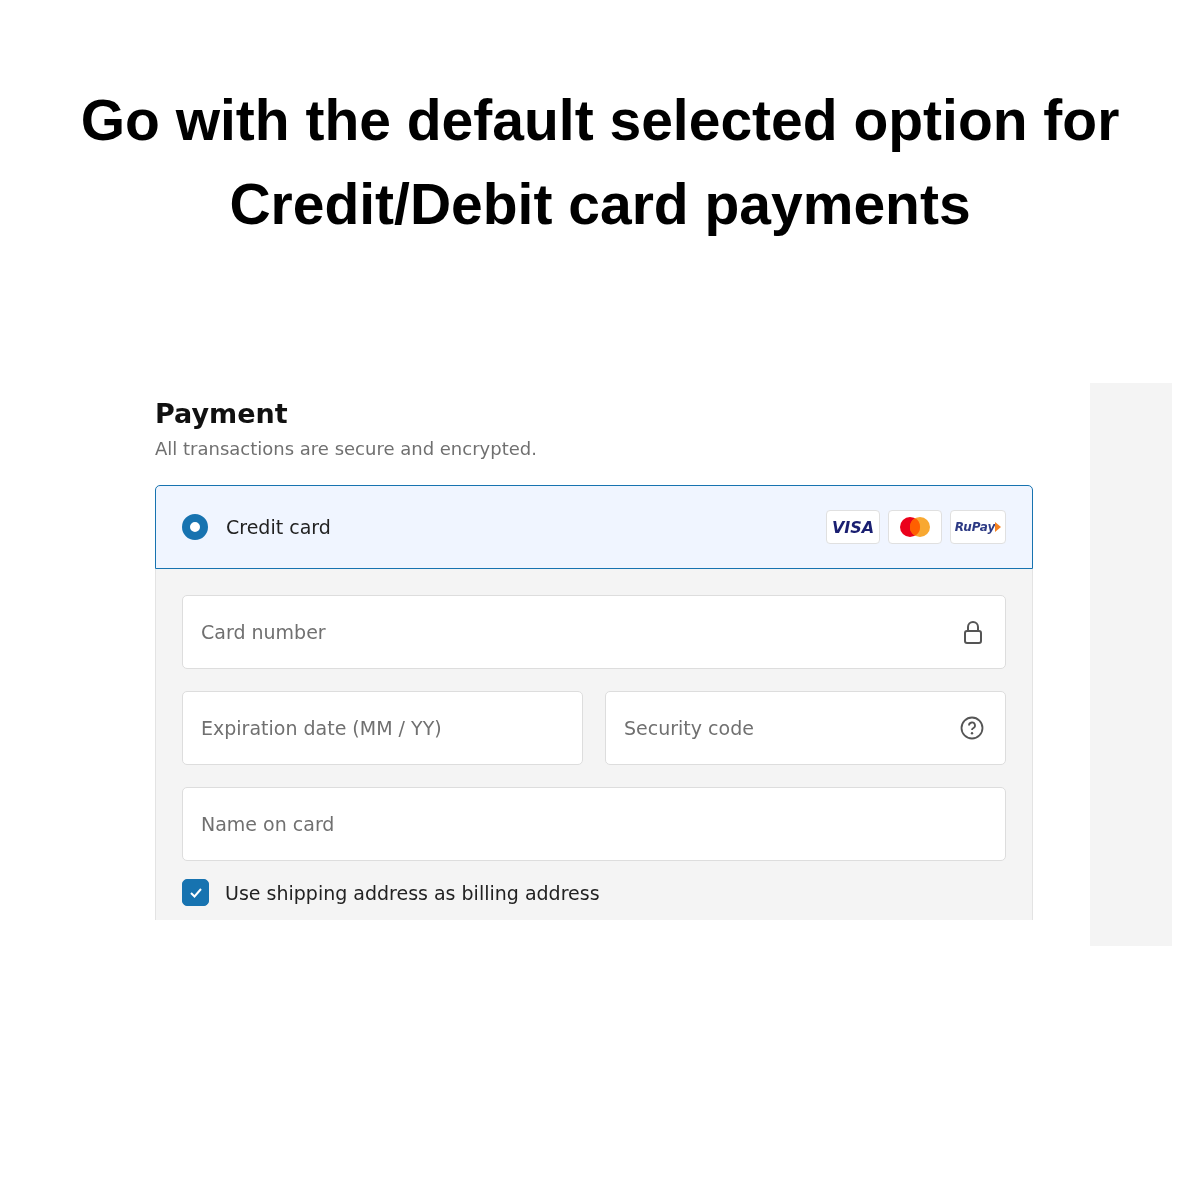 The height and width of the screenshot is (1200, 1200). What do you see at coordinates (978, 527) in the screenshot?
I see `rupay-logo: RuPay` at bounding box center [978, 527].